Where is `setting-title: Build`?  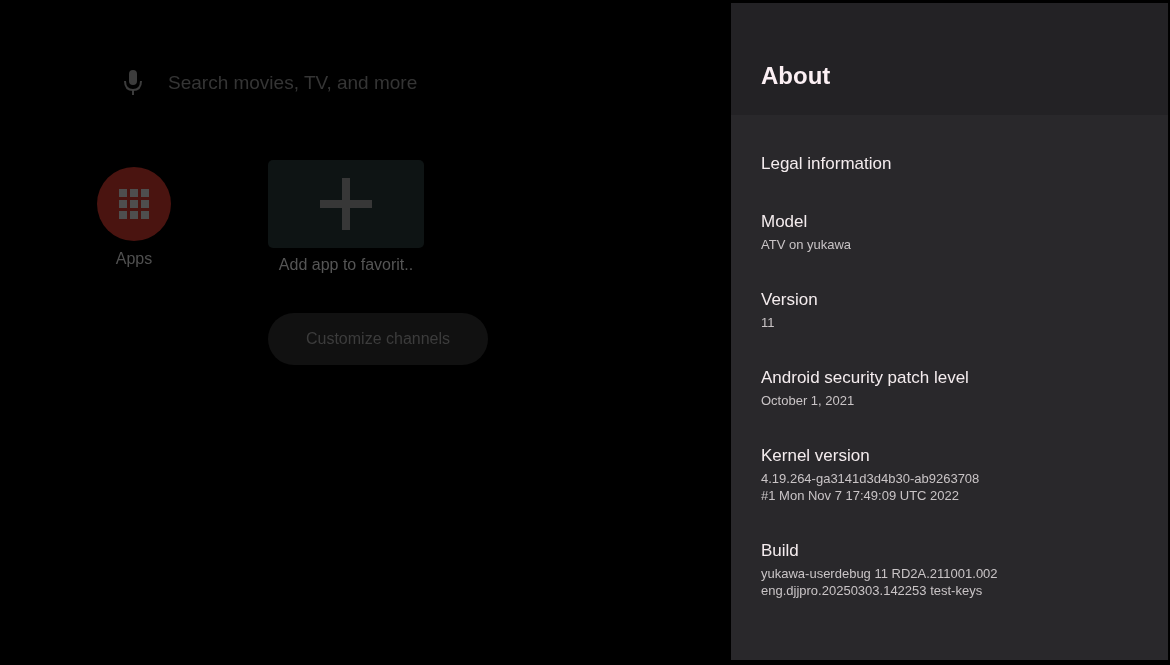
setting-title: Build is located at coordinates (780, 551).